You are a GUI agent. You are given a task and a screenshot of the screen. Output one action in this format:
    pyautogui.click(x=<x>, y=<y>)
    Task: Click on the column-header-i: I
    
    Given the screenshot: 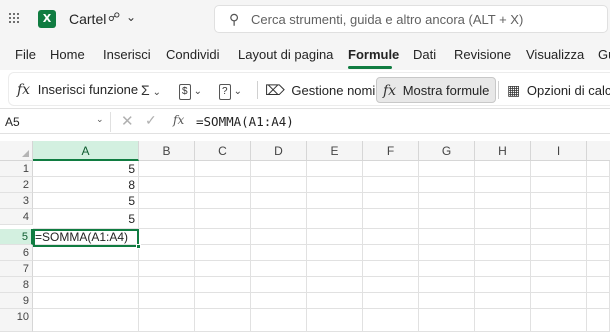 What is the action you would take?
    pyautogui.click(x=559, y=151)
    